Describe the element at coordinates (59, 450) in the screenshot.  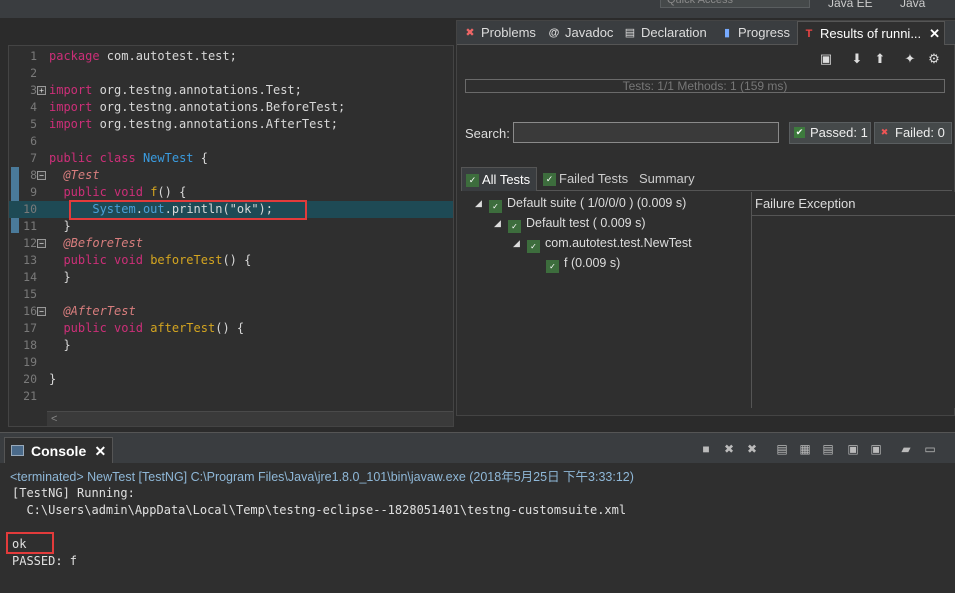
I see `tab-console: Console ✕` at that location.